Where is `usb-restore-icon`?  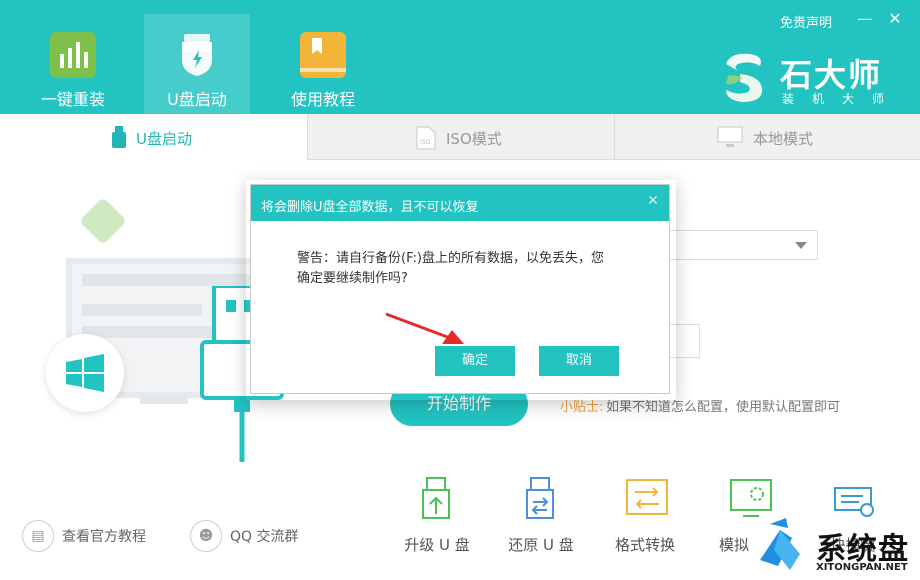 usb-restore-icon is located at coordinates (540, 498).